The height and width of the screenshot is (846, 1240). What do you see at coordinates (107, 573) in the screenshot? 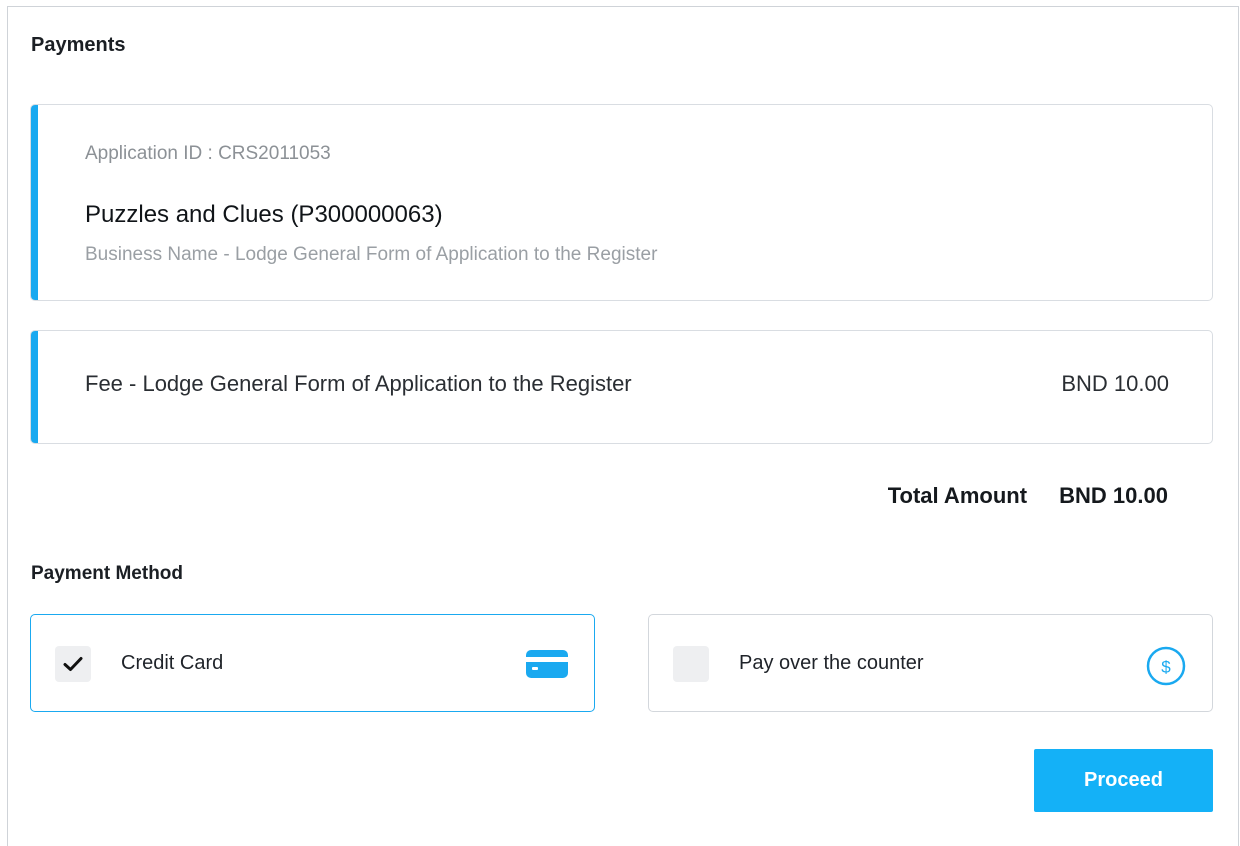
I see `payment-method-title: Payment Method` at bounding box center [107, 573].